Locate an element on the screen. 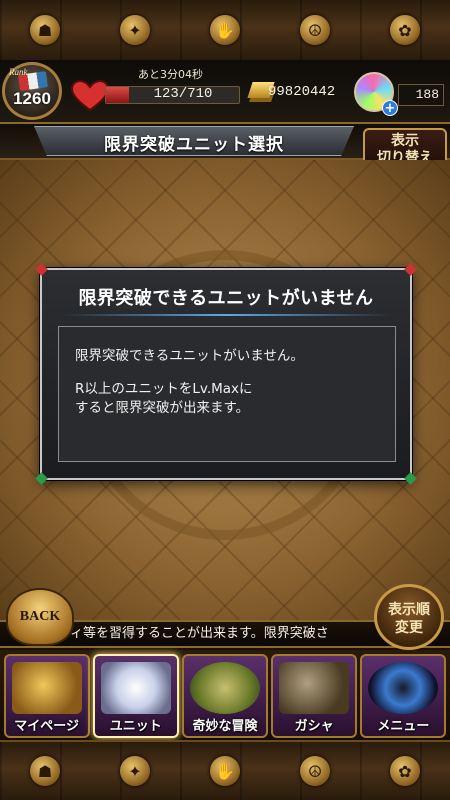 Image resolution: width=450 pixels, height=800 pixels. stamina-timer: あと3分04秒 is located at coordinates (170, 74).